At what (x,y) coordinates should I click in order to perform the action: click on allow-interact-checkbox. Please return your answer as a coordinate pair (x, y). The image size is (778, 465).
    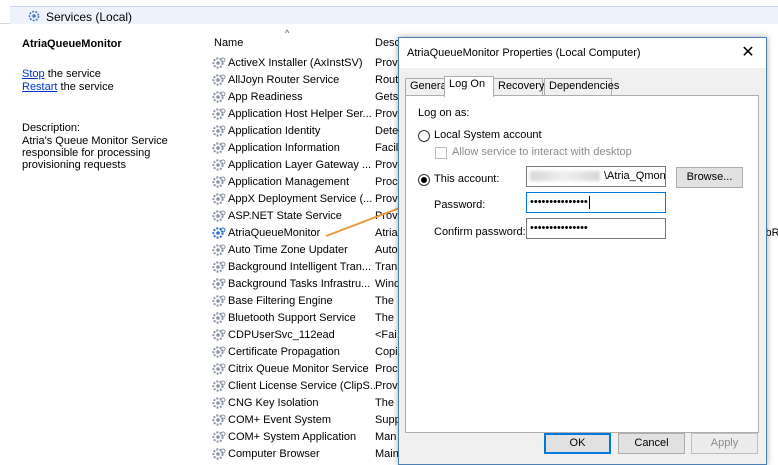
    Looking at the image, I should click on (441, 153).